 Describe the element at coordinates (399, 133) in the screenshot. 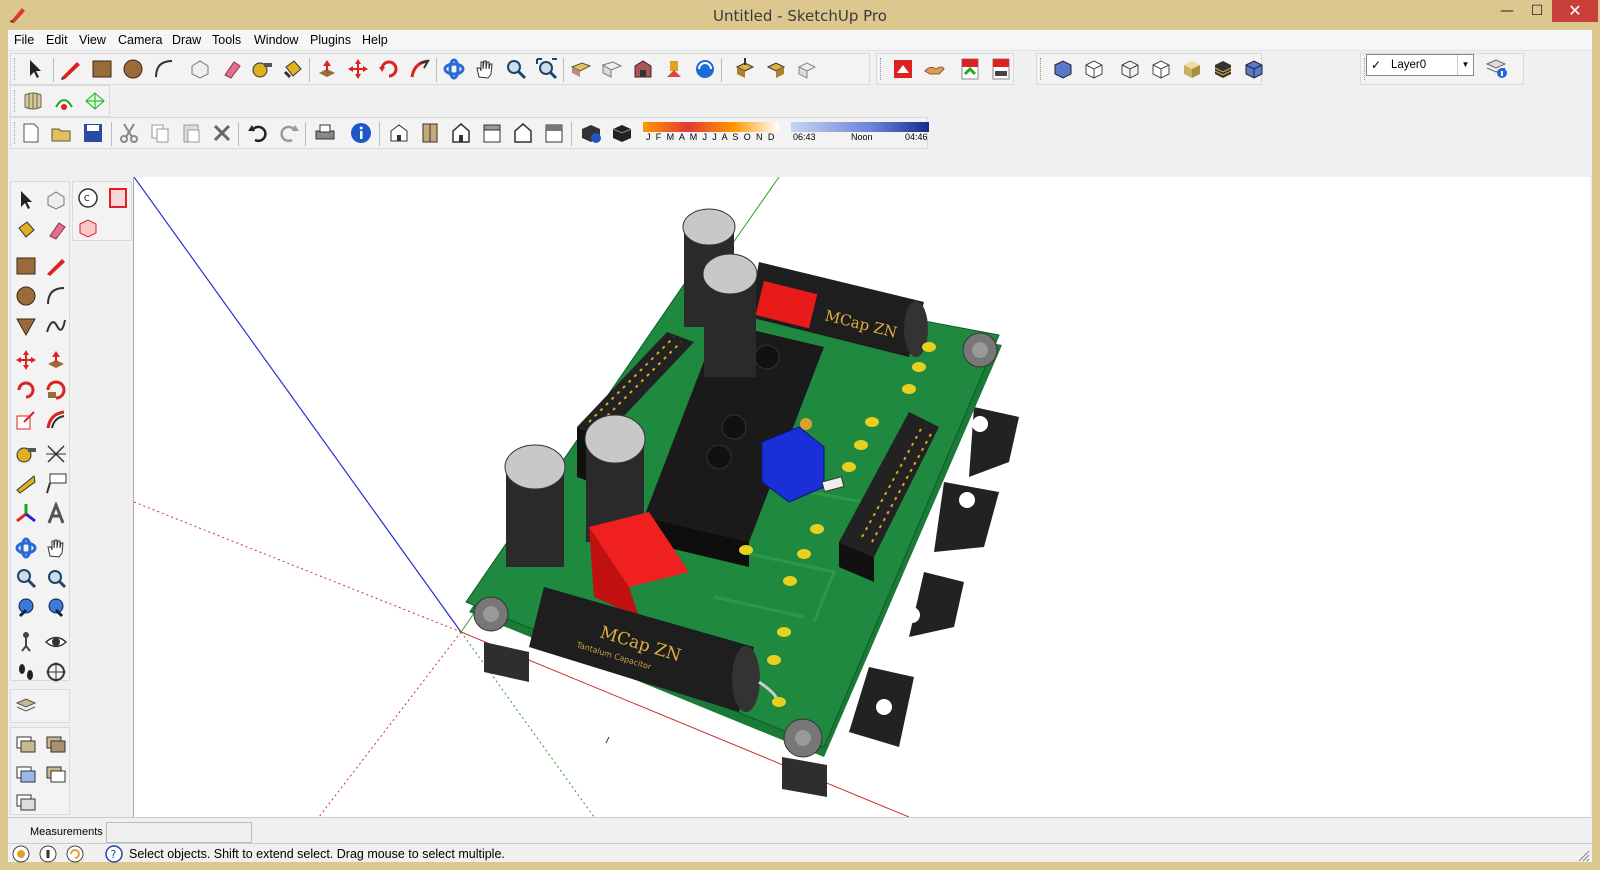

I see `iso-view-icon` at that location.